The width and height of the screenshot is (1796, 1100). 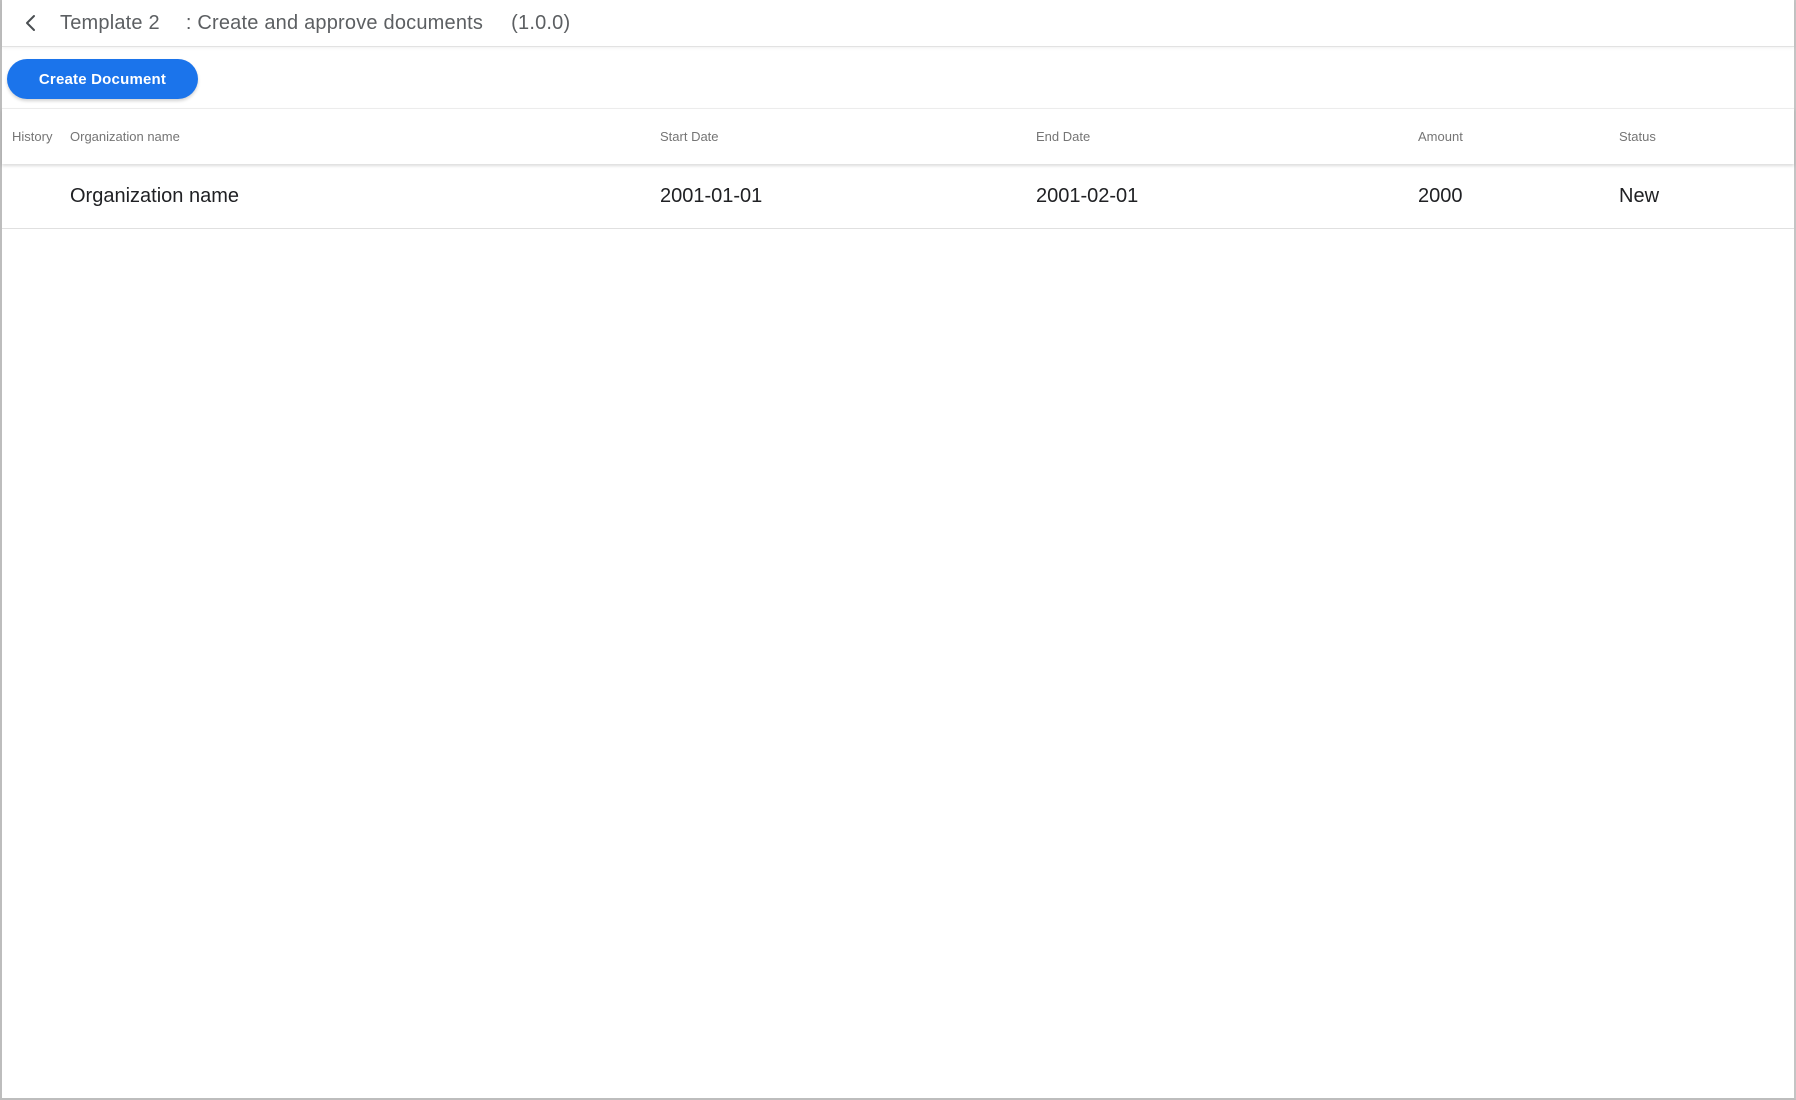 What do you see at coordinates (334, 22) in the screenshot?
I see `template-description: : Create and approve documents` at bounding box center [334, 22].